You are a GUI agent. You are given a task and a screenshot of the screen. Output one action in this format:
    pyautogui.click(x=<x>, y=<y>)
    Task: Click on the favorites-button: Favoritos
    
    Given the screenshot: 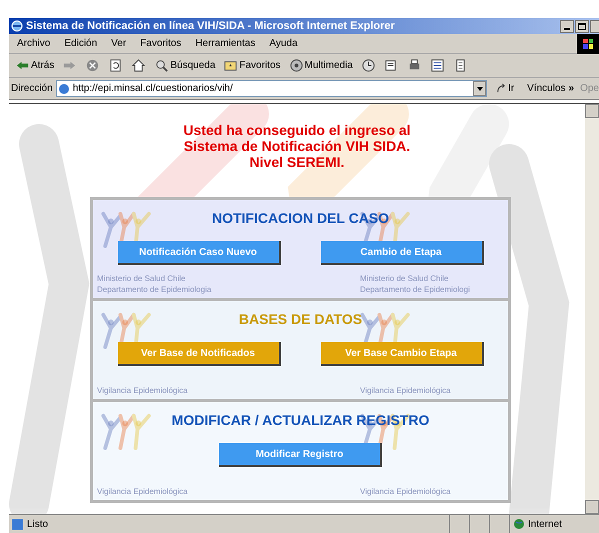 What is the action you would take?
    pyautogui.click(x=252, y=65)
    